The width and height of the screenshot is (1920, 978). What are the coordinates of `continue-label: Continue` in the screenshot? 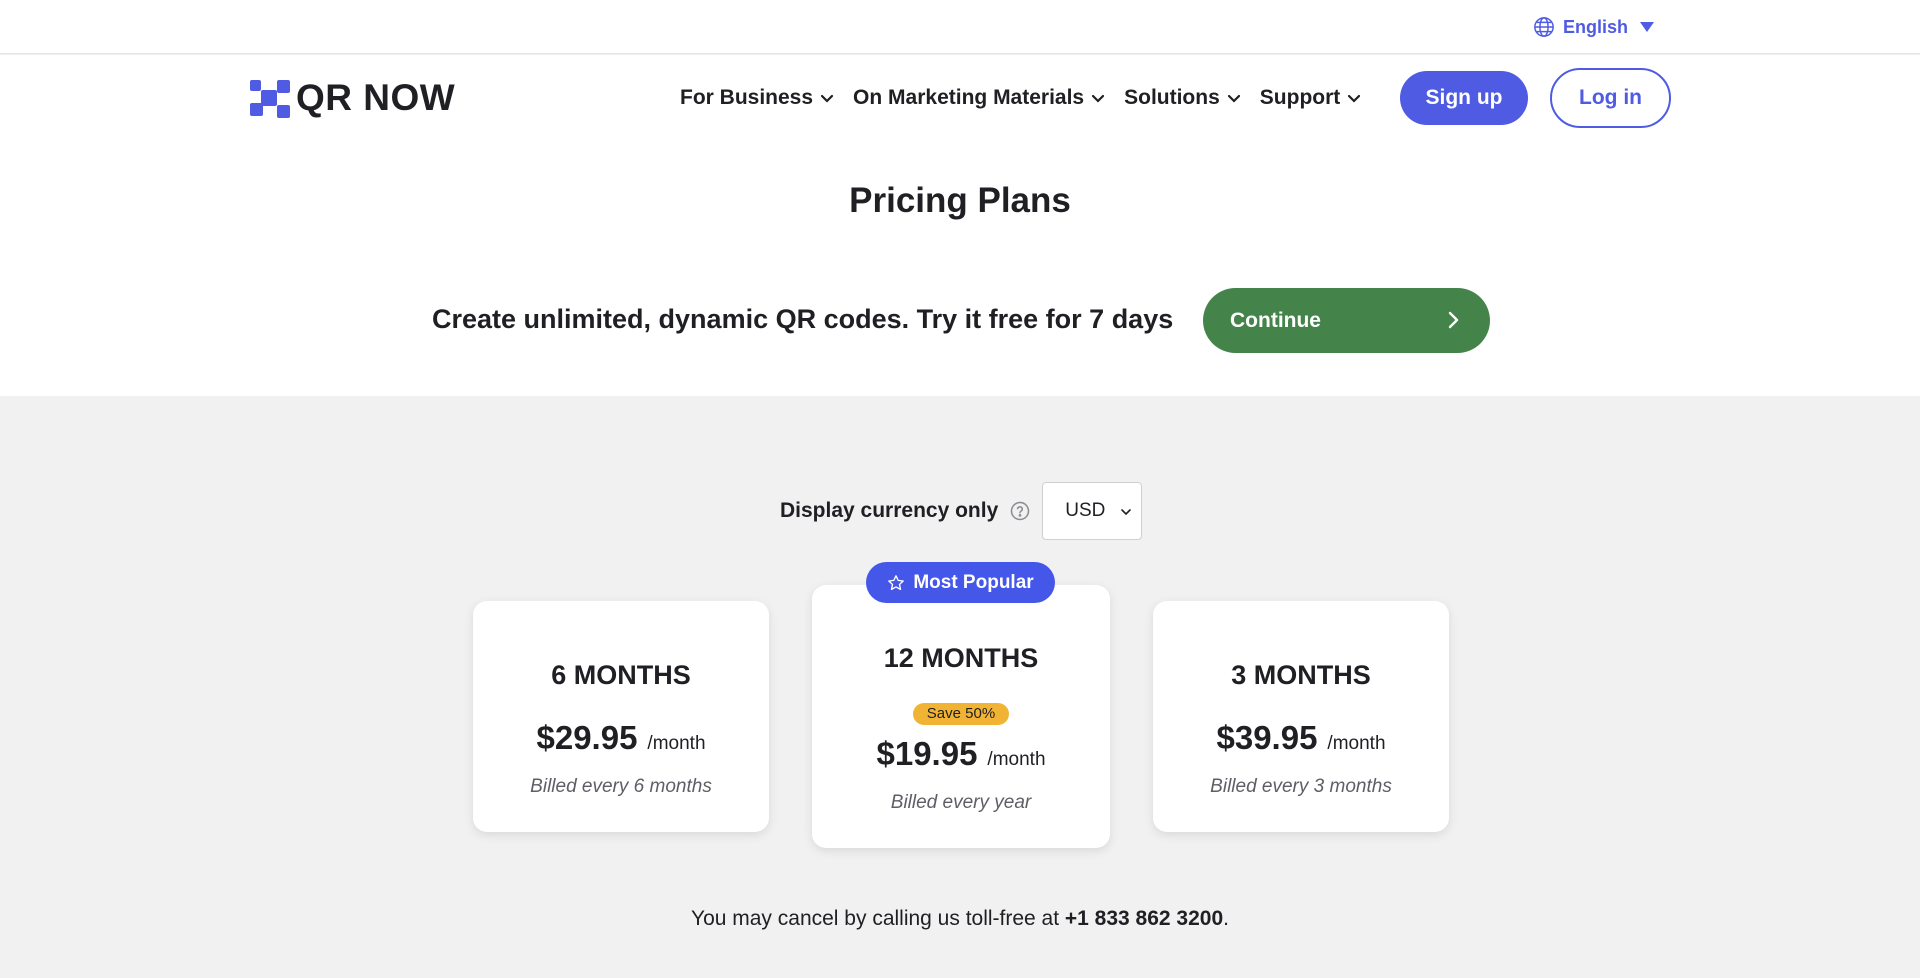 It's located at (1275, 320).